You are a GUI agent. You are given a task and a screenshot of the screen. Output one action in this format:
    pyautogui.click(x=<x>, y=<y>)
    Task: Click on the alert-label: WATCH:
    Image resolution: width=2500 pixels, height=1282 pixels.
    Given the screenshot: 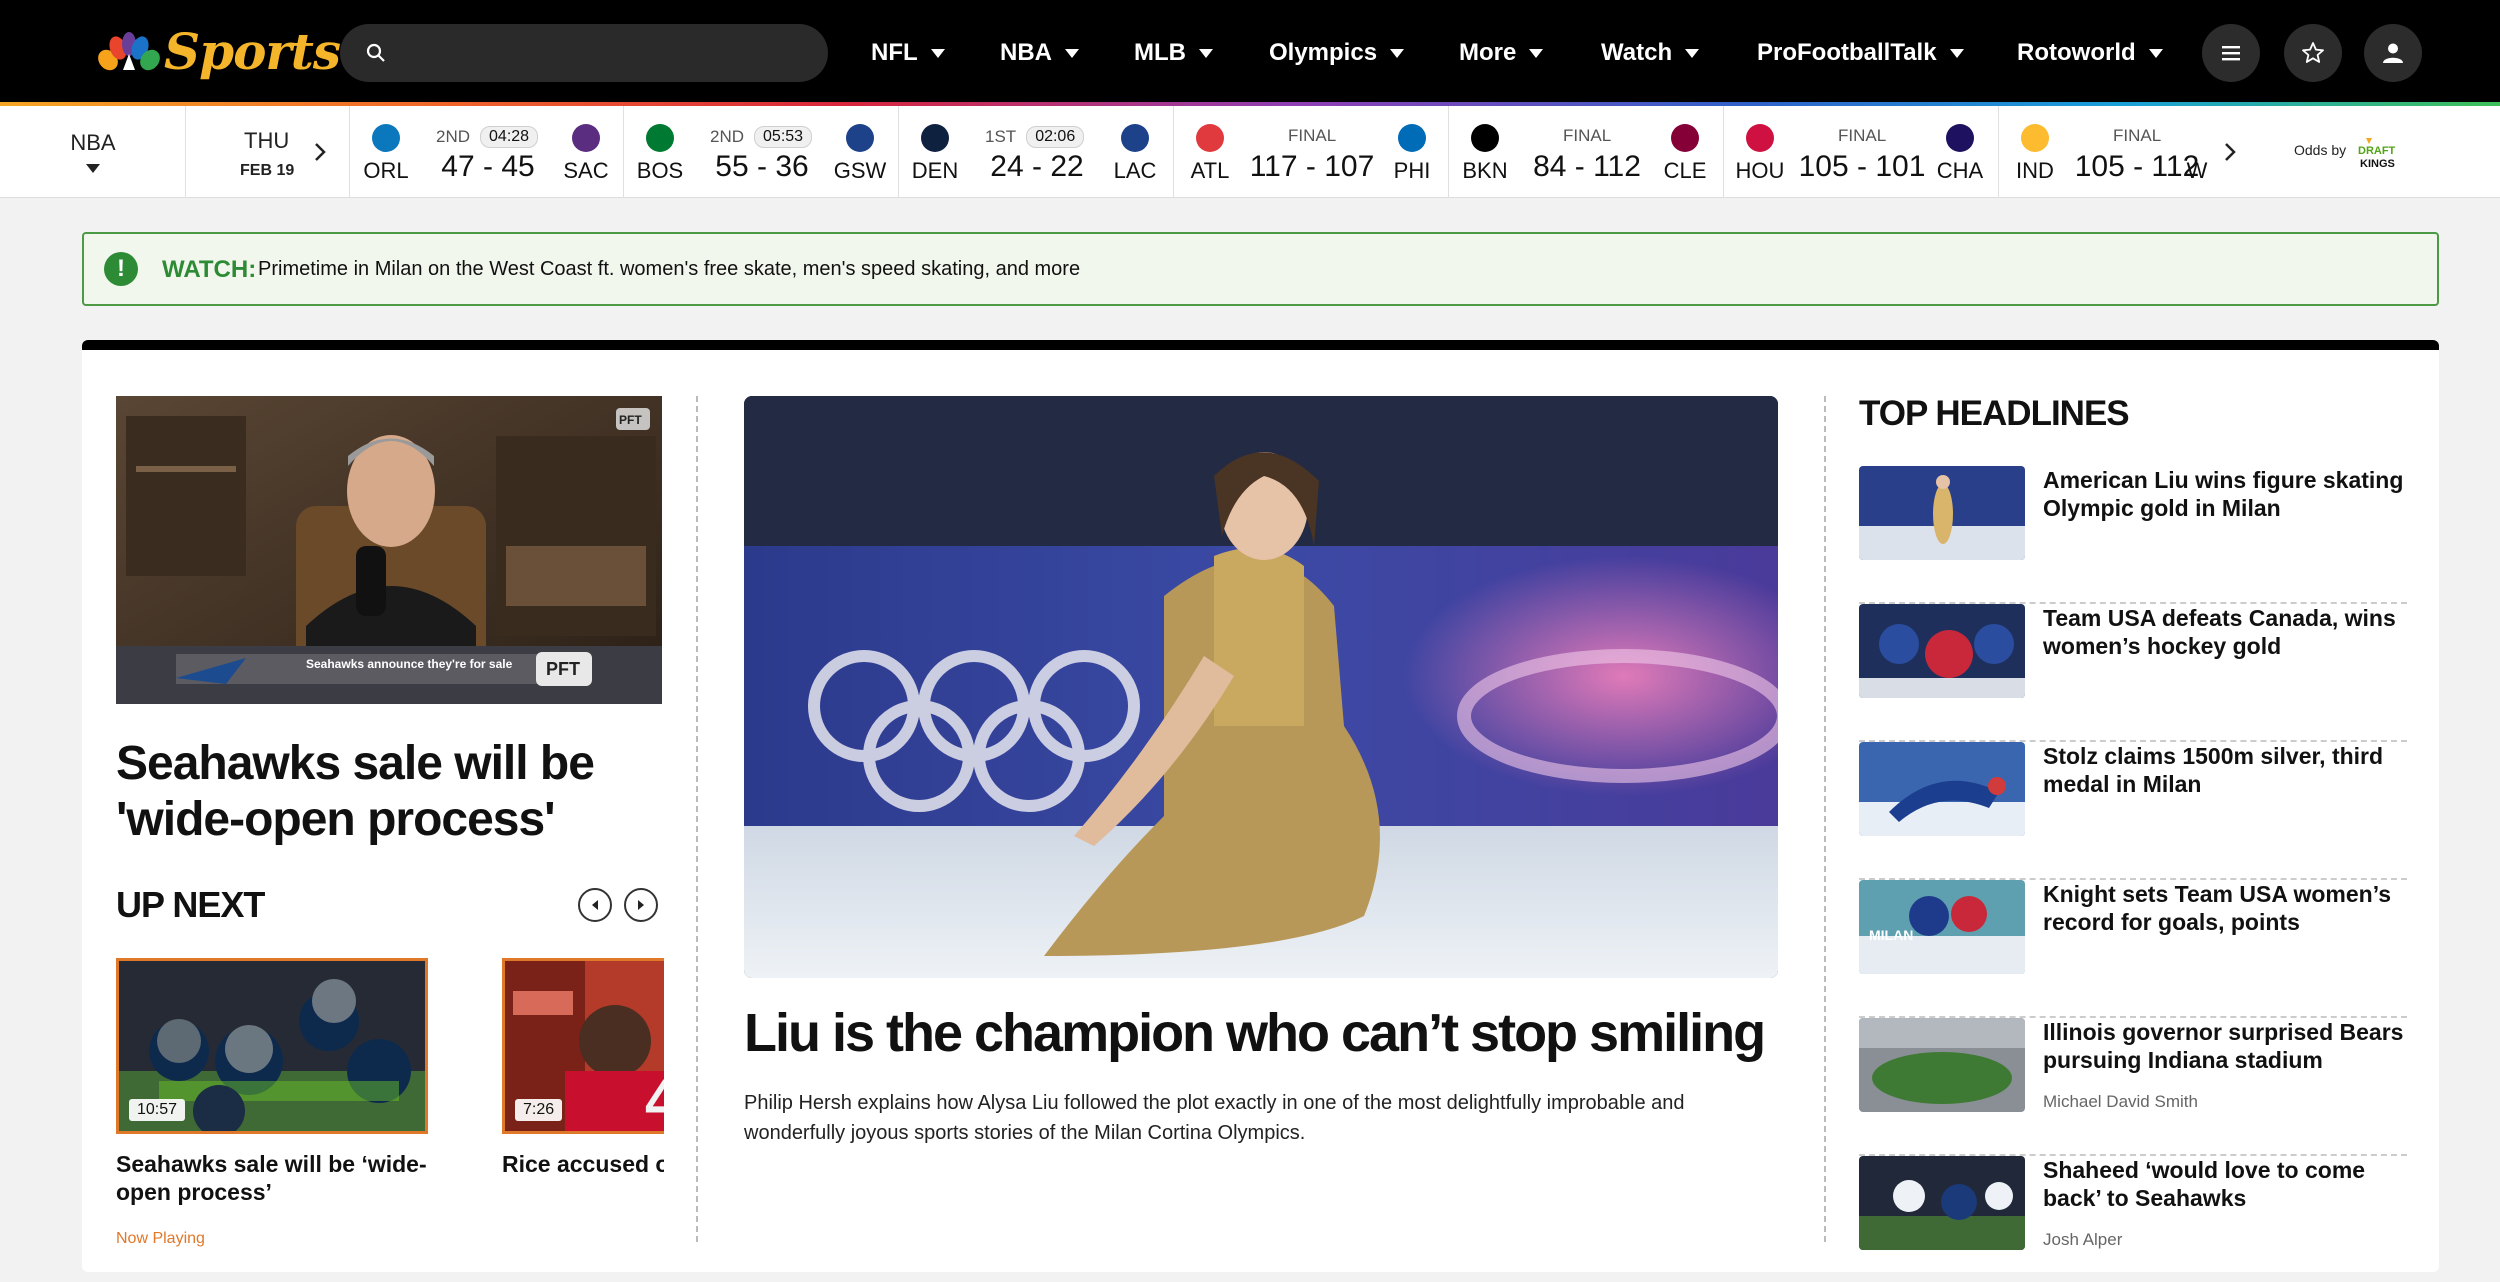 What is the action you would take?
    pyautogui.click(x=209, y=269)
    